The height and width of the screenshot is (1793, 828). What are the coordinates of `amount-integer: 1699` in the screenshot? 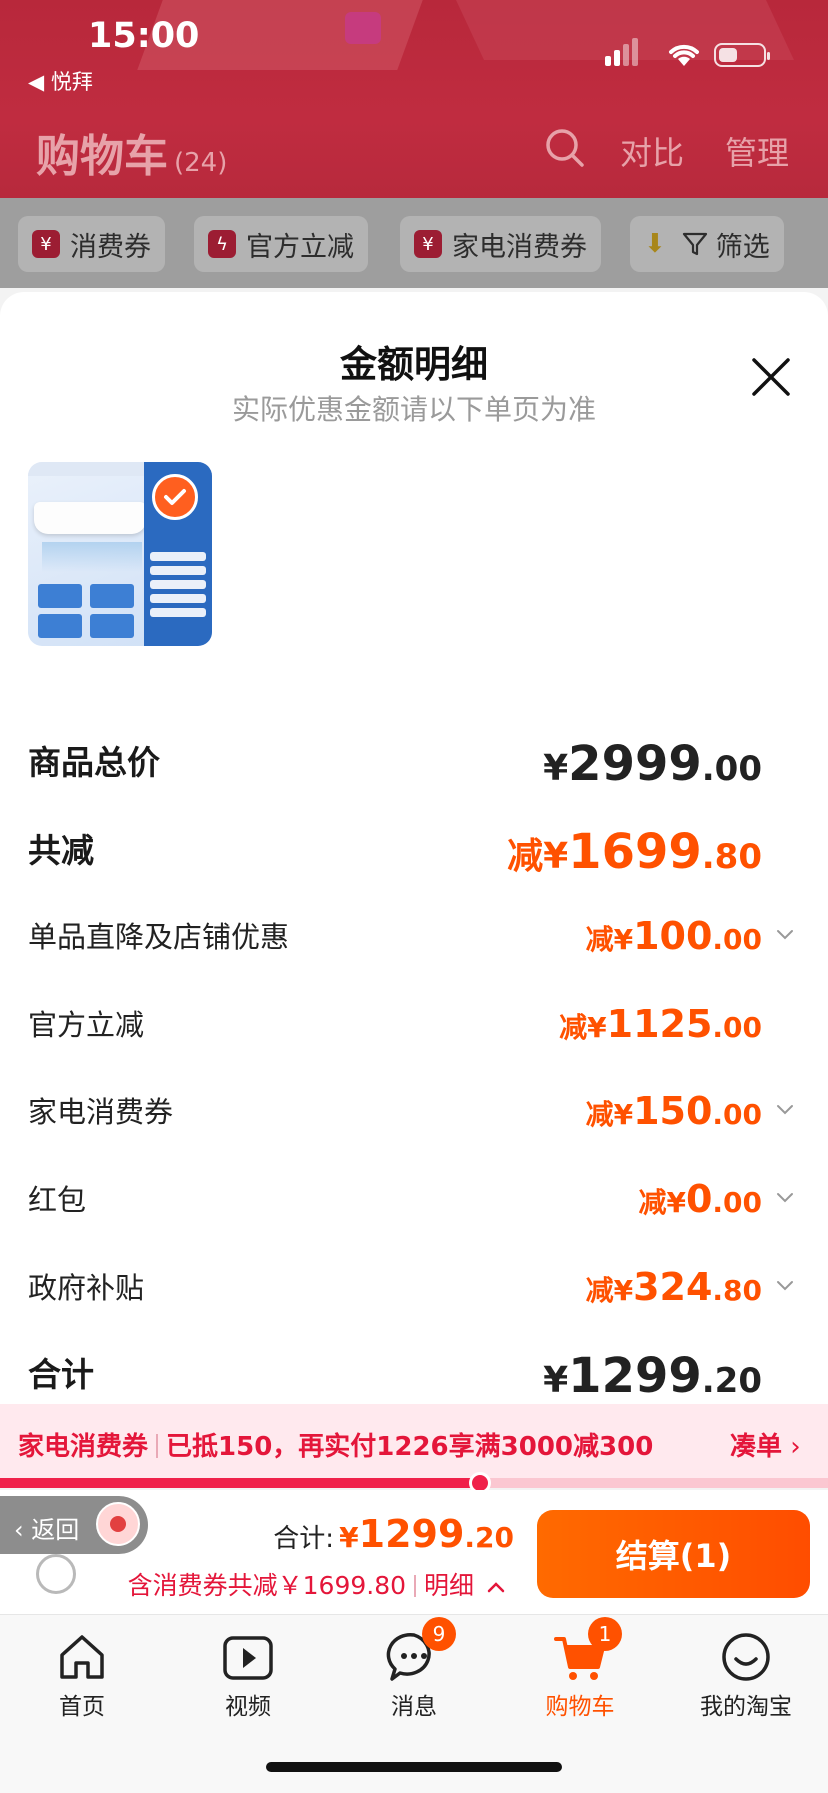 It's located at (635, 852).